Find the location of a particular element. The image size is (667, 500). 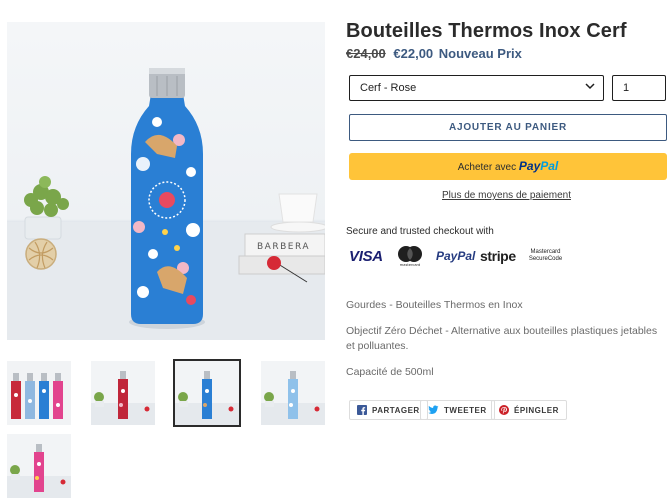

thumbnail-blue-deer-bottle is located at coordinates (207, 393).